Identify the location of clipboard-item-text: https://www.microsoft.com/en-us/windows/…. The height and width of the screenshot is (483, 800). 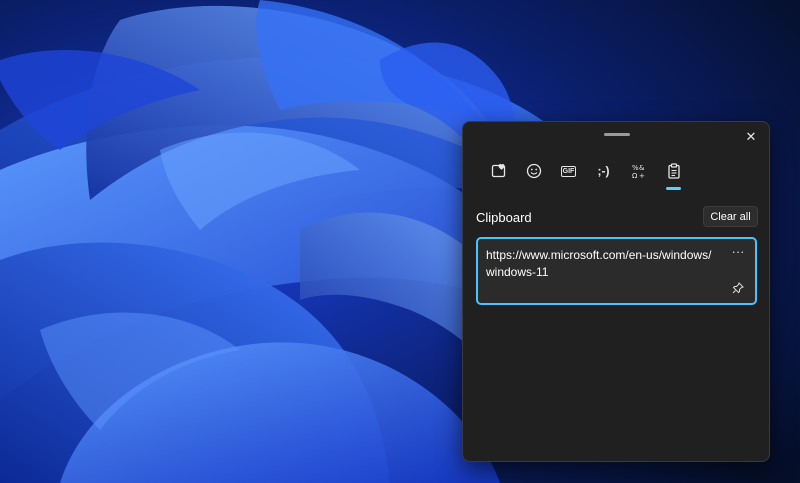
(599, 263).